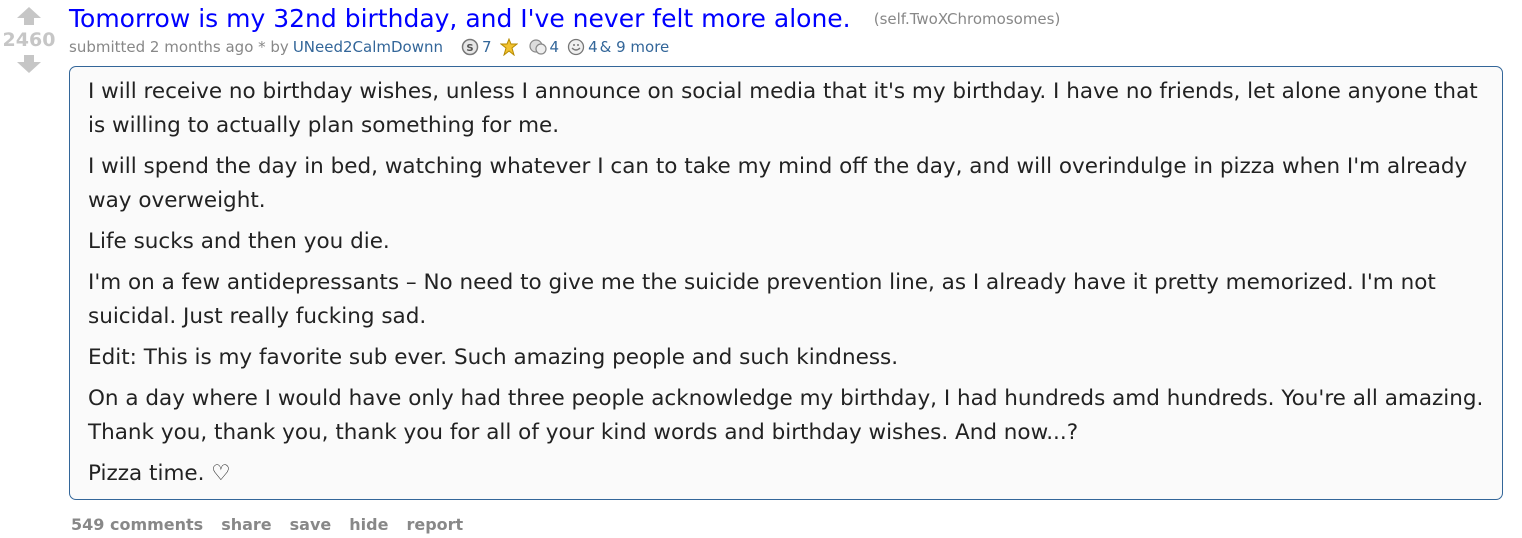 The height and width of the screenshot is (538, 1522). I want to click on author-link: UNeed2CalmDownn, so click(368, 47).